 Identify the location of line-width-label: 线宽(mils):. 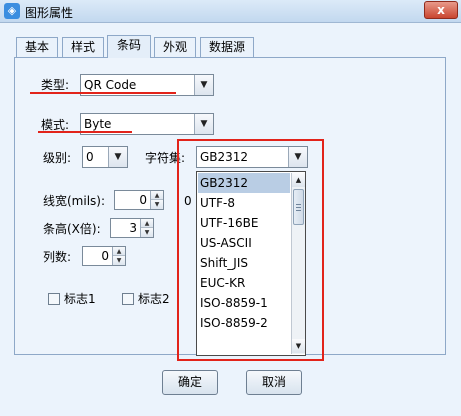
(74, 201).